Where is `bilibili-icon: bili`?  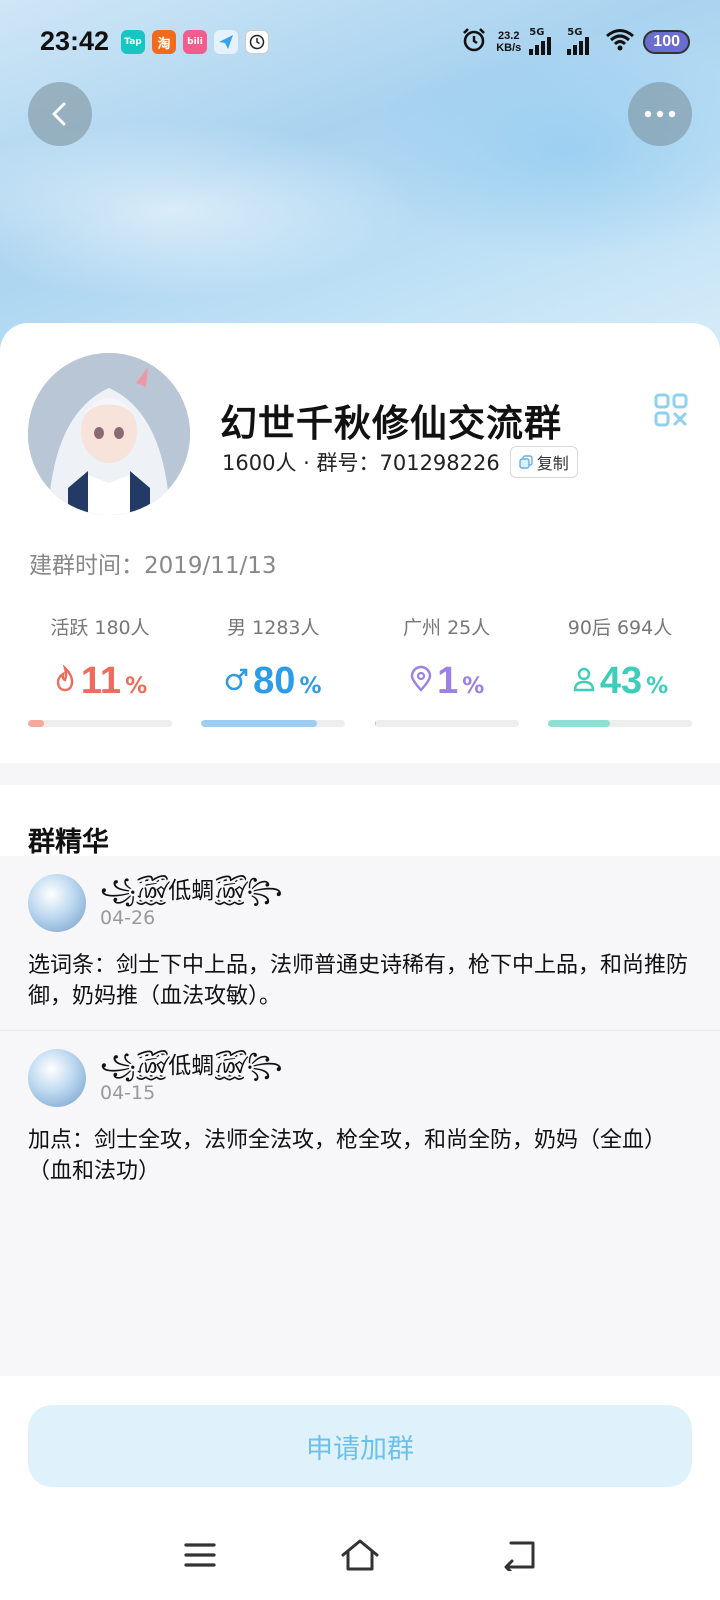
bilibili-icon: bili is located at coordinates (195, 42).